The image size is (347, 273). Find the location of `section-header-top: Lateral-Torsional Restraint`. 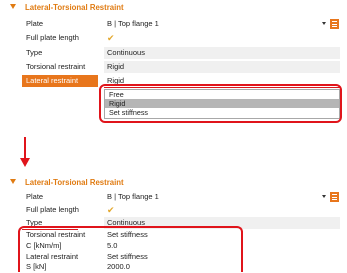

section-header-top: Lateral-Torsional Restraint is located at coordinates (67, 8).